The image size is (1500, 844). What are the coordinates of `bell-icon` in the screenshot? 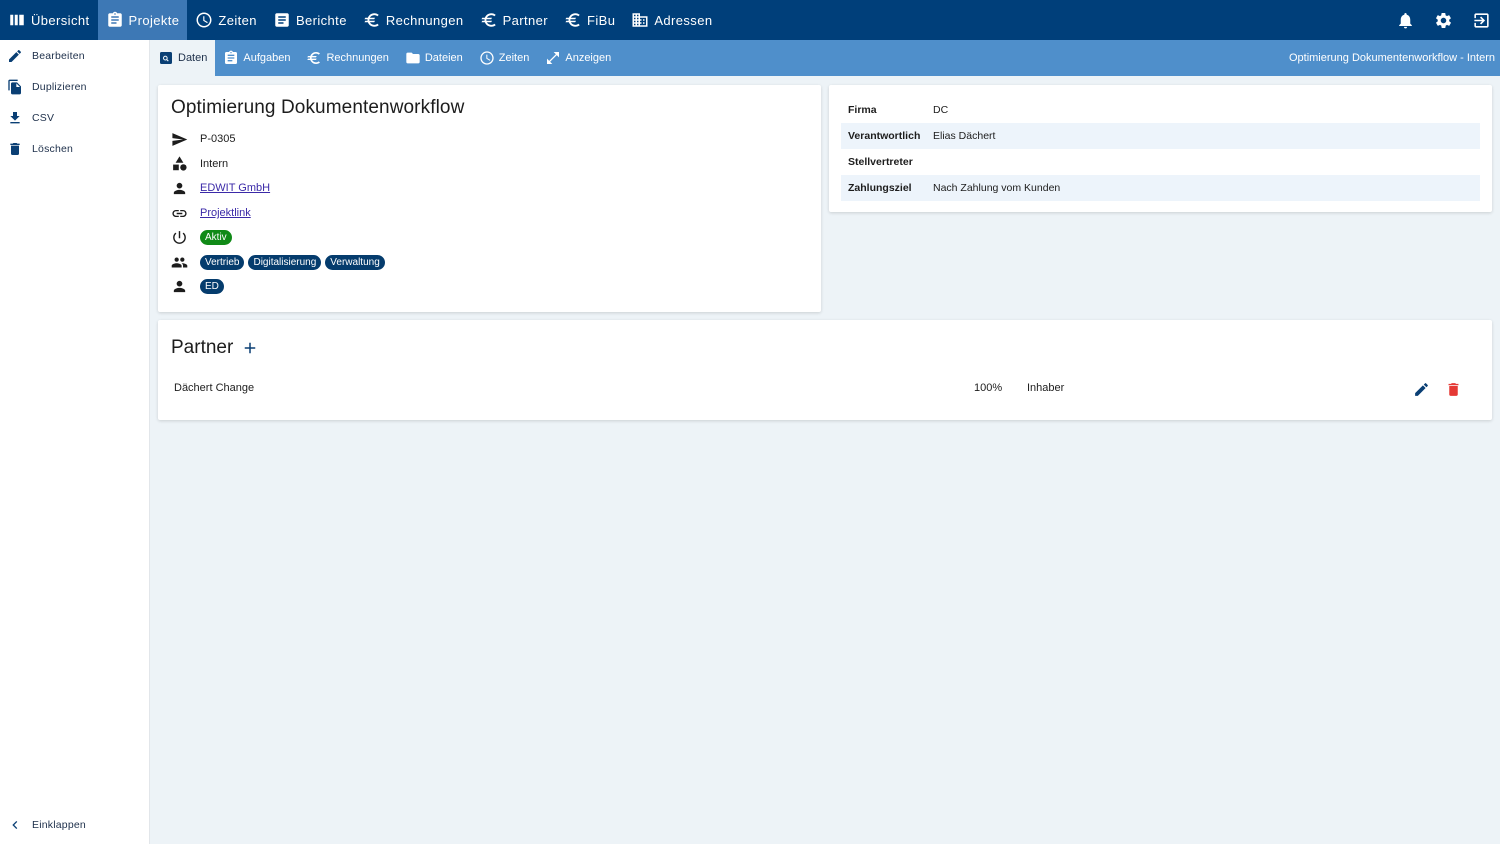 It's located at (1405, 20).